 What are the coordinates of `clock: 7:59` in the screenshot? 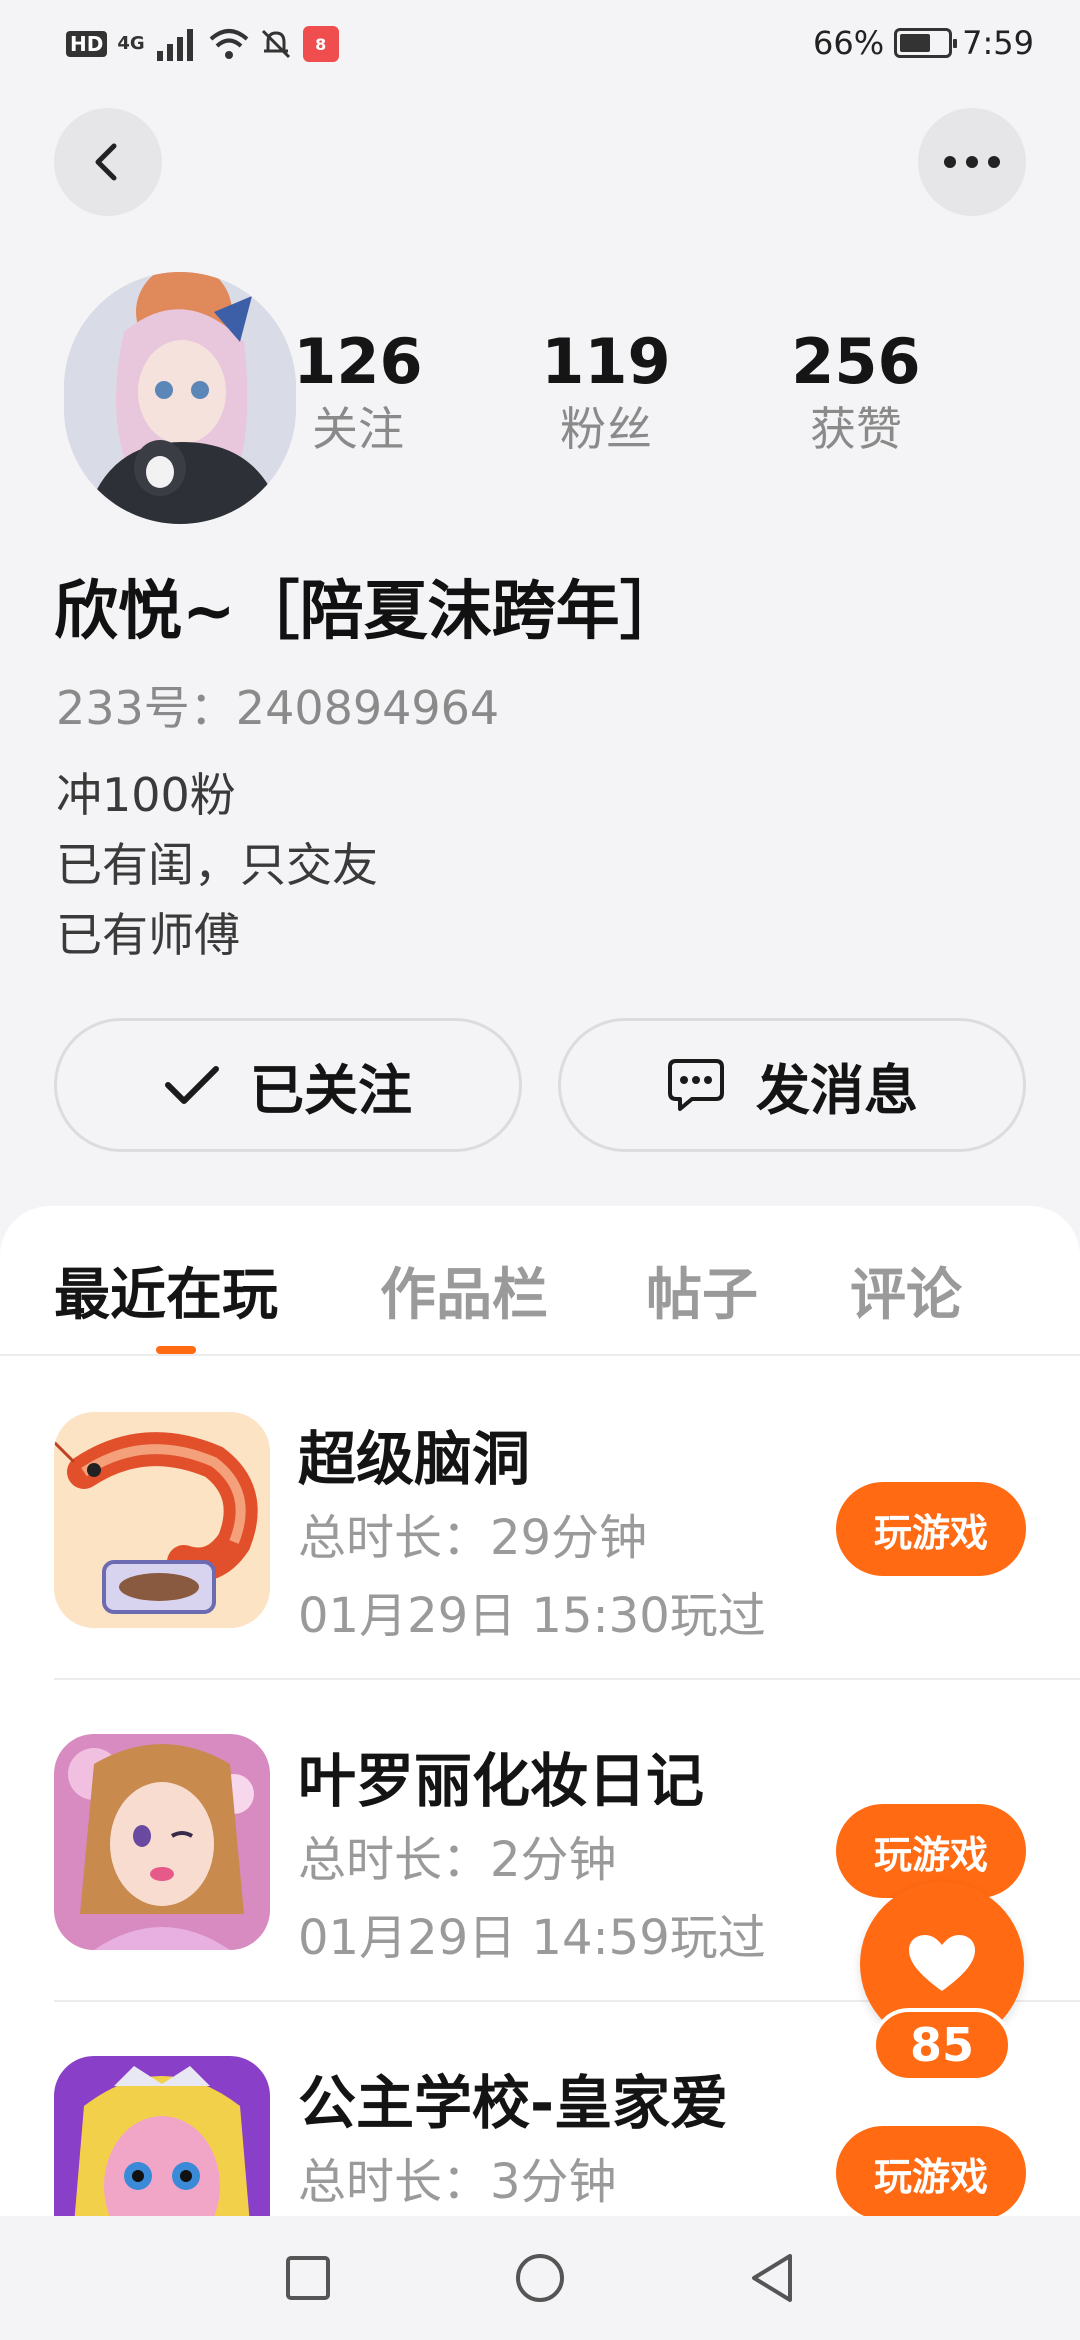 It's located at (998, 43).